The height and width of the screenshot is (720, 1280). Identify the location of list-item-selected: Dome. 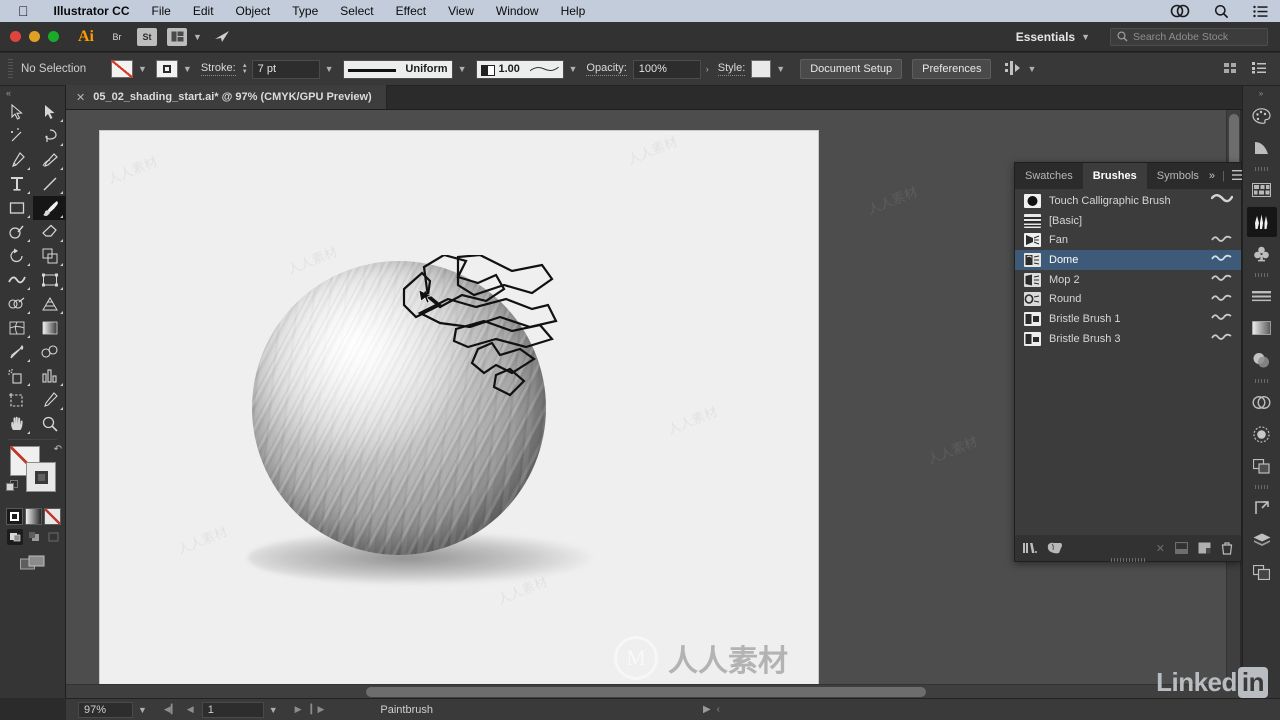
(1128, 260).